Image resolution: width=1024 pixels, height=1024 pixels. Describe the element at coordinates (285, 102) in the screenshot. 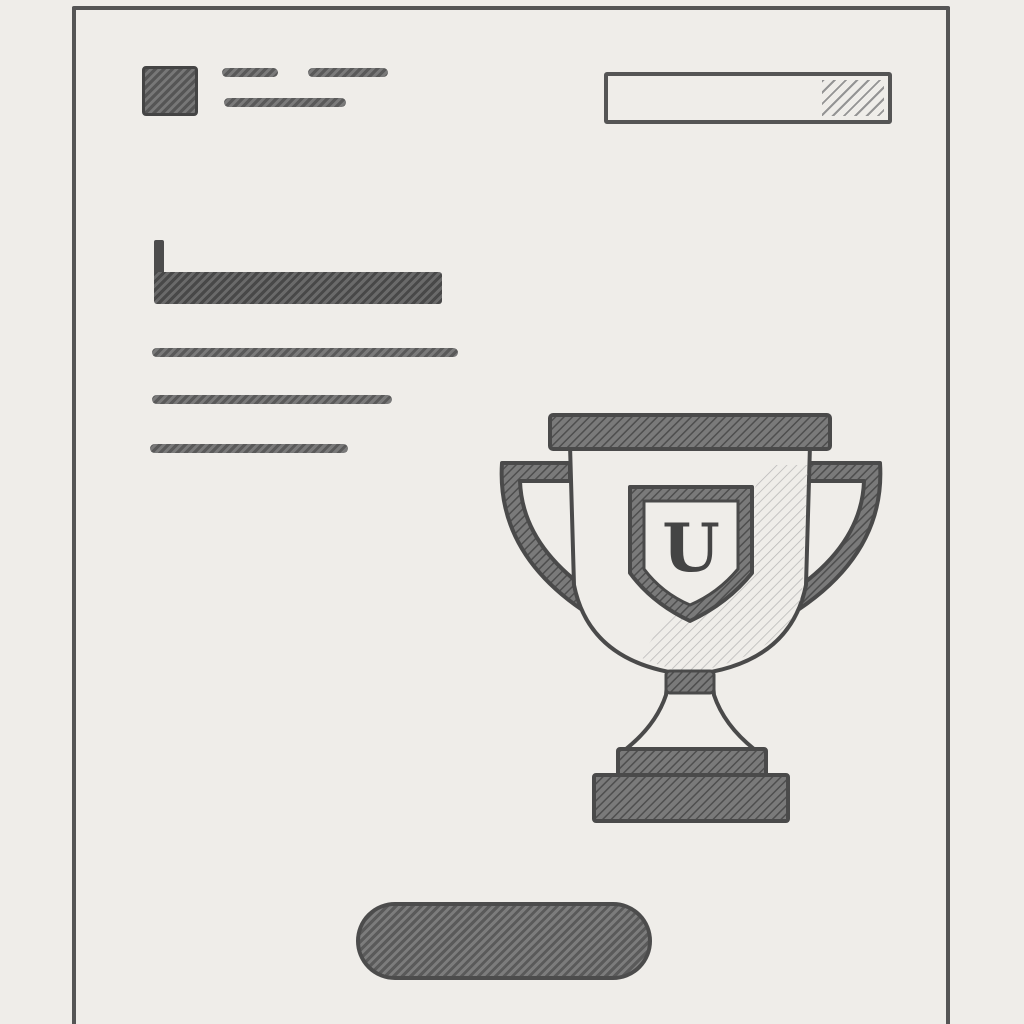

I see `header-subtitle-line` at that location.